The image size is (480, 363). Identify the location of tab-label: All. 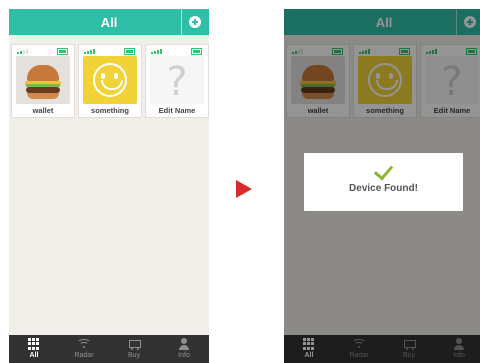
(34, 355).